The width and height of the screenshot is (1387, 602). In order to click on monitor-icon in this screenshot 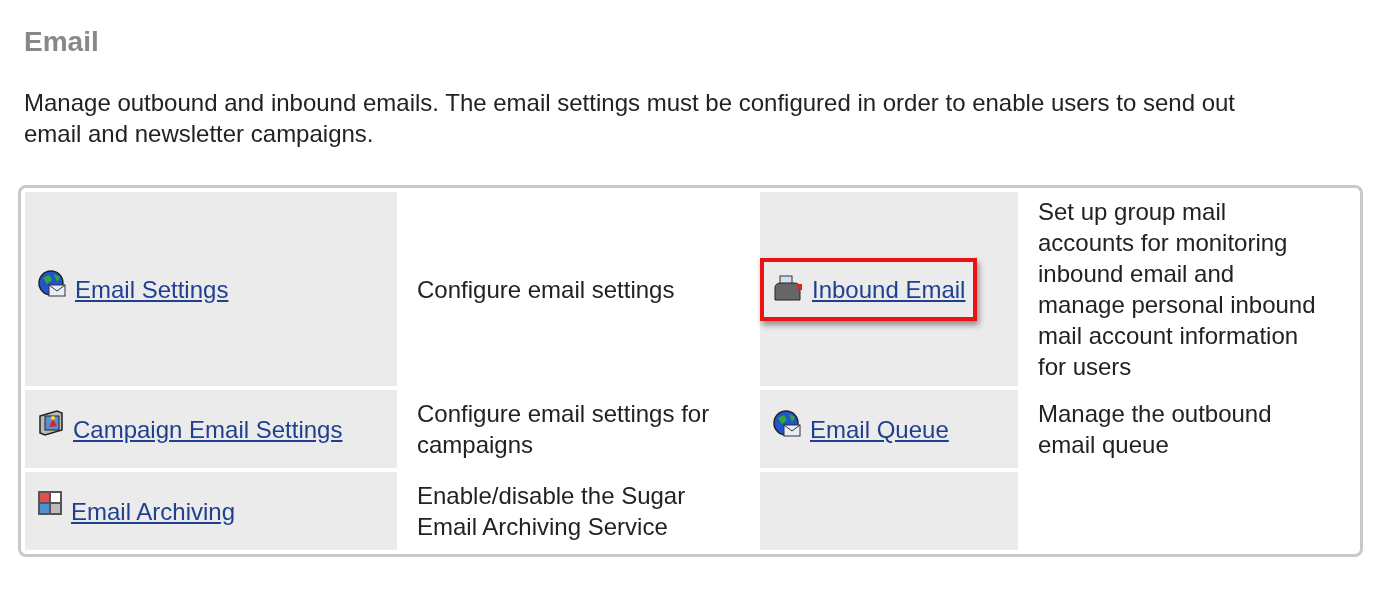, I will do `click(51, 422)`.